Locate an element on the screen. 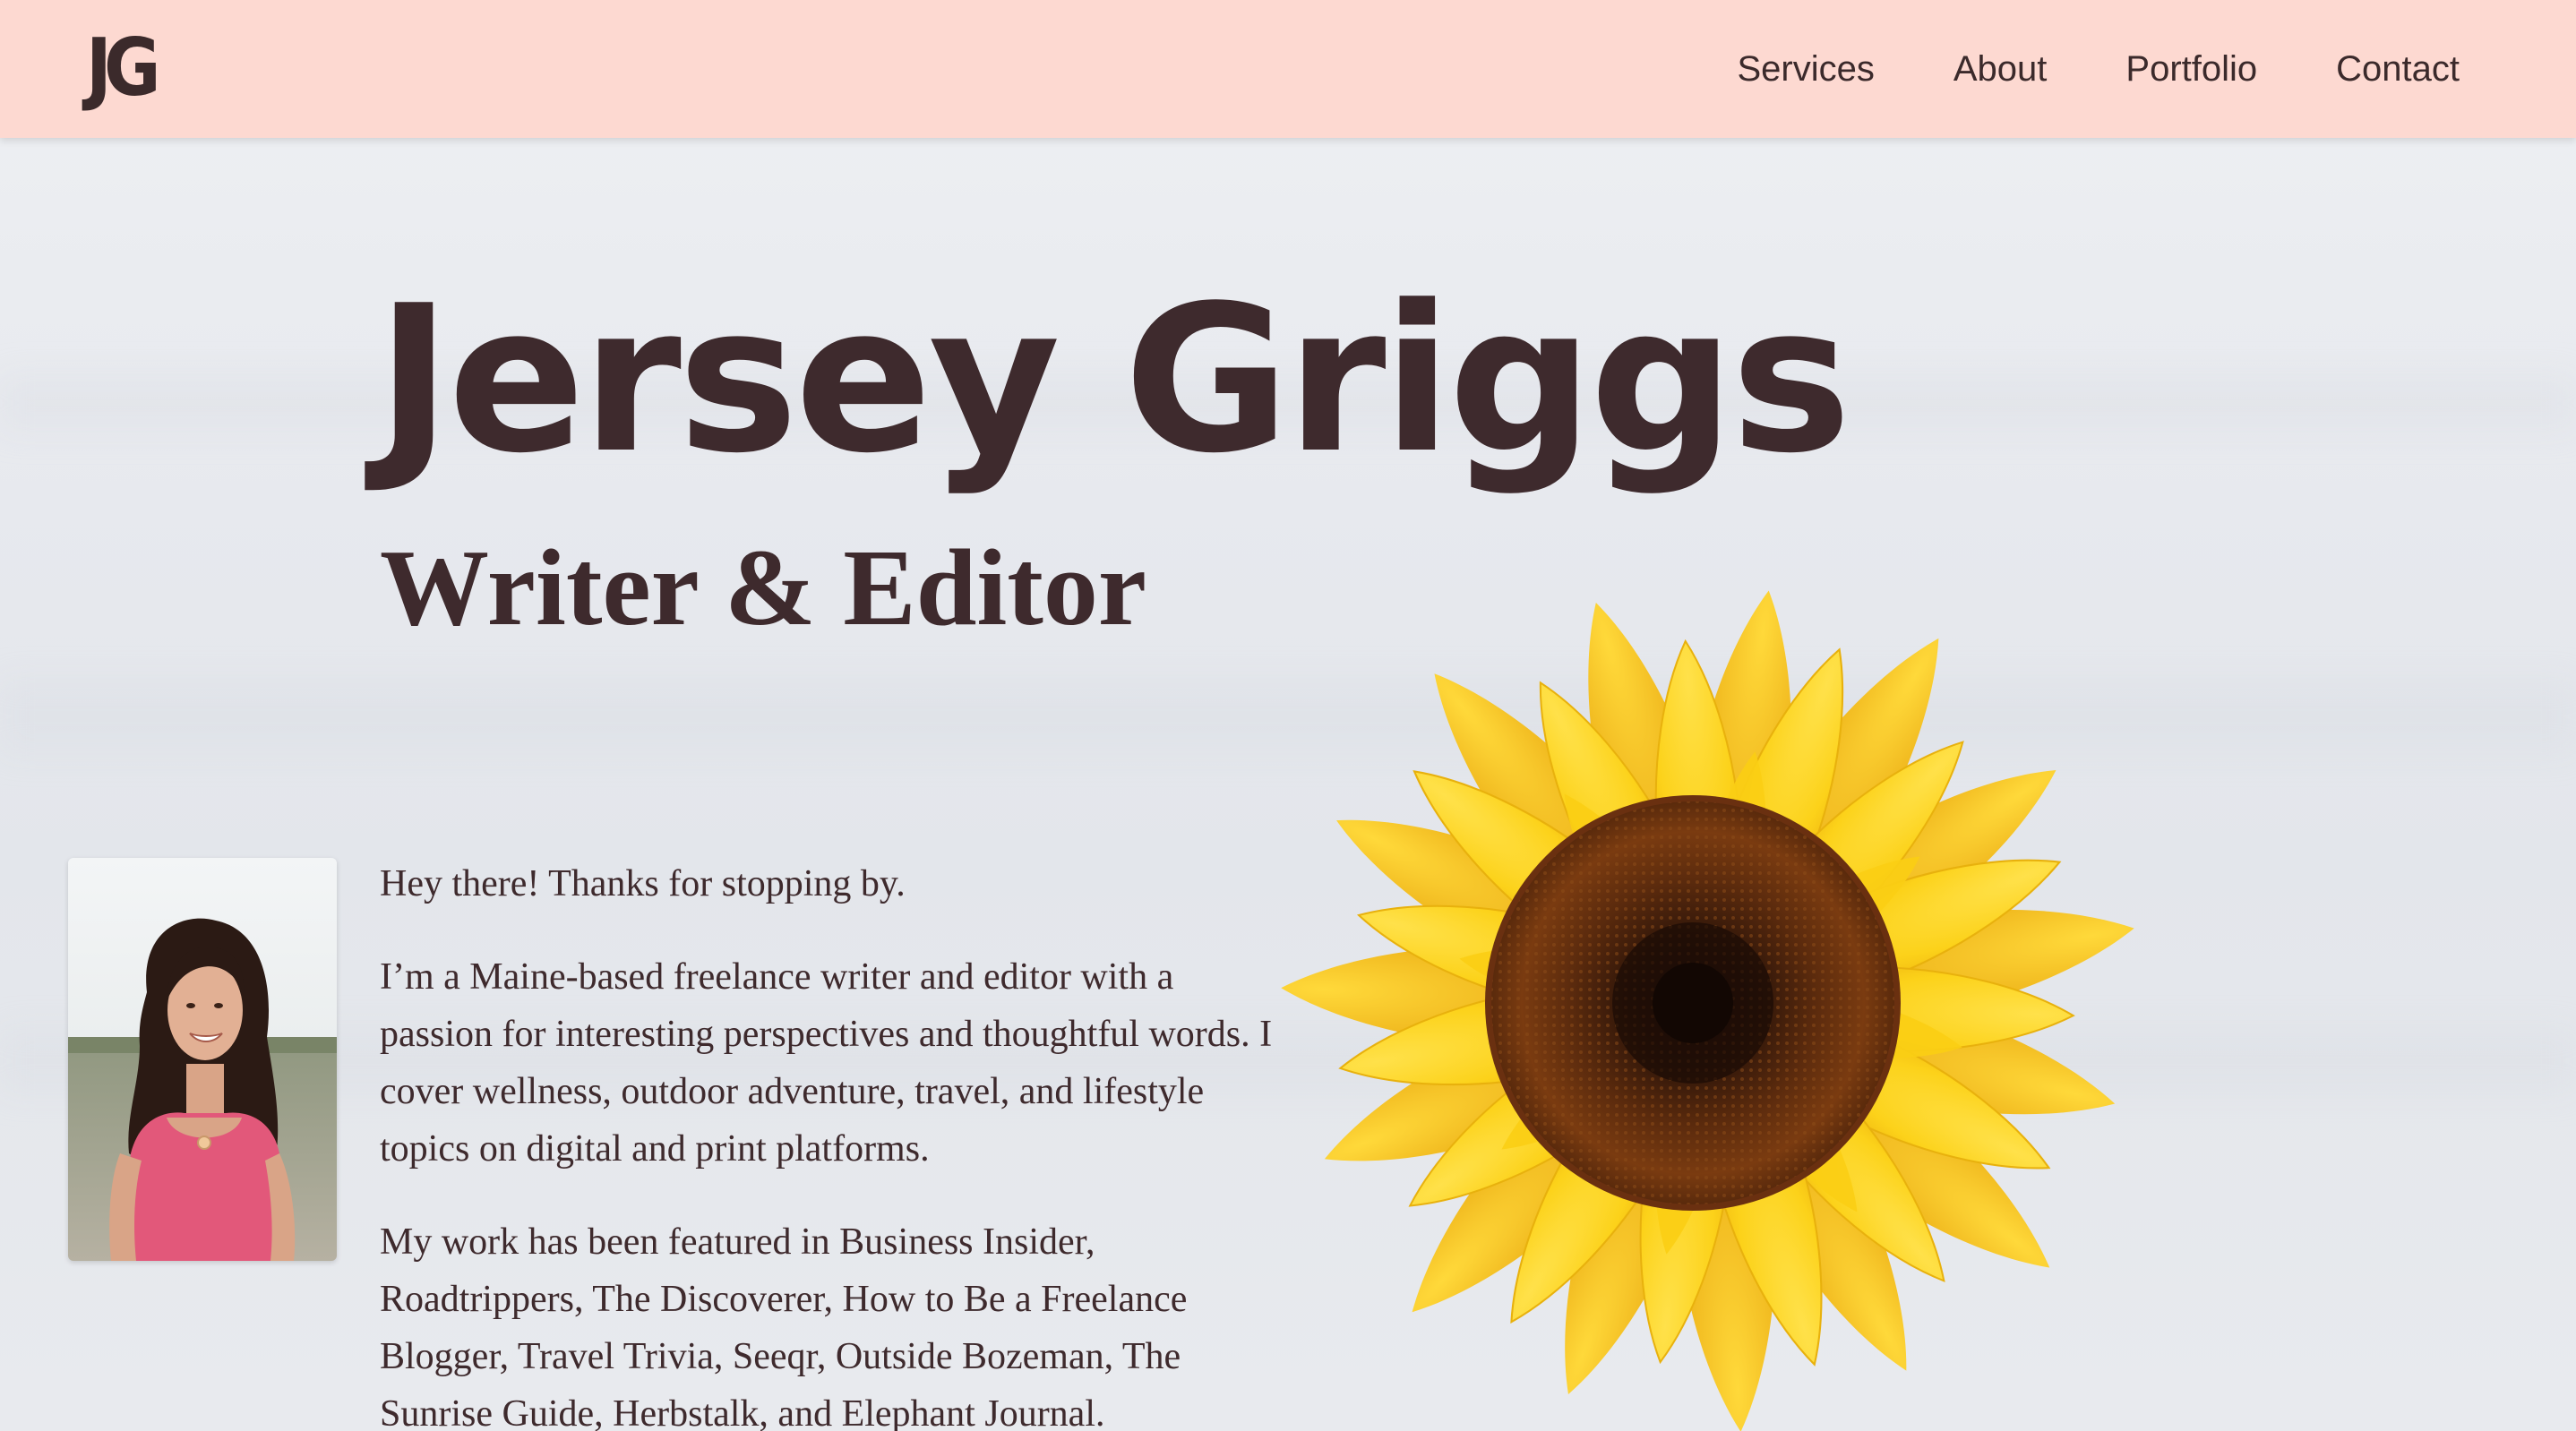 The height and width of the screenshot is (1431, 2576). logo: JG is located at coordinates (123, 67).